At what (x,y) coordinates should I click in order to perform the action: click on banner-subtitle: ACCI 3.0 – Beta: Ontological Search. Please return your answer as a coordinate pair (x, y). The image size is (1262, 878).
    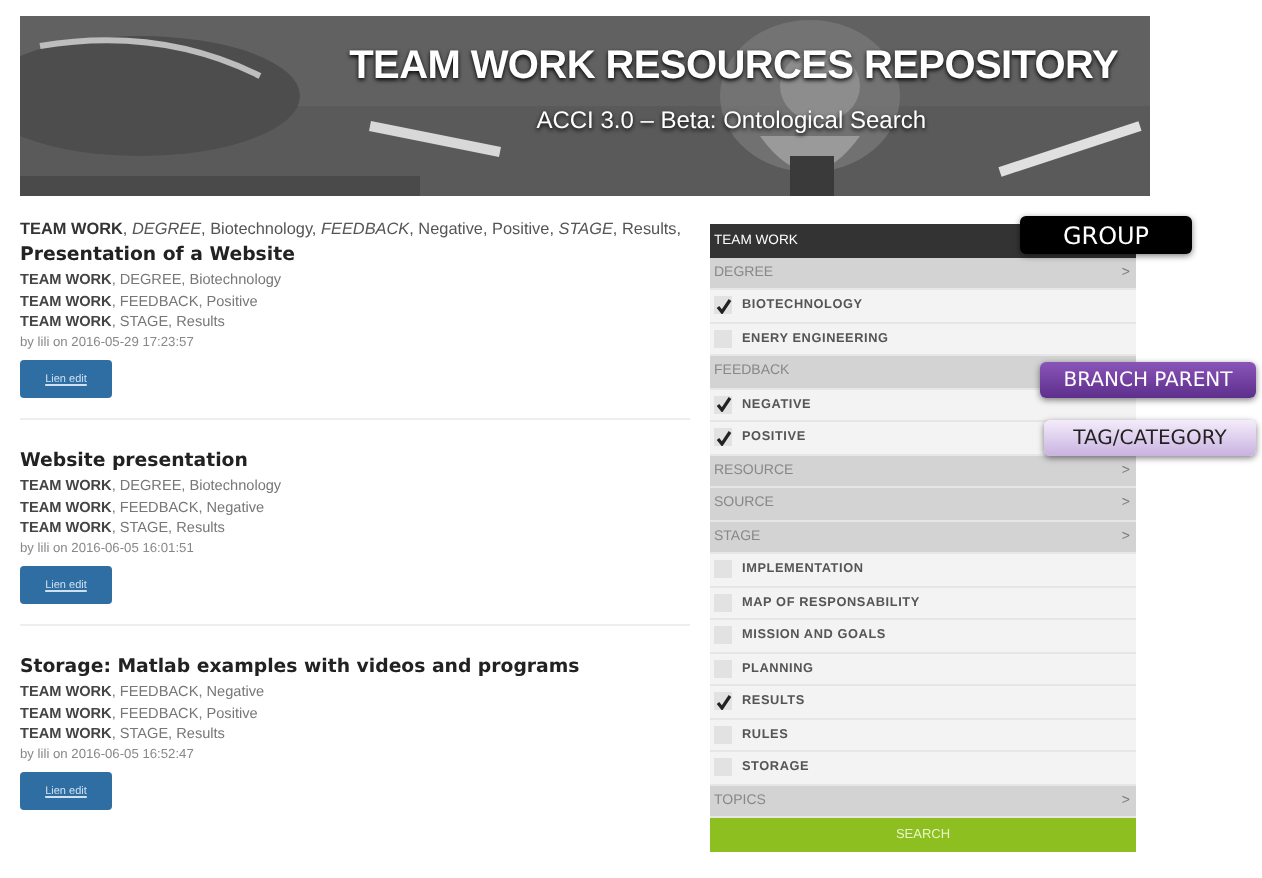
    Looking at the image, I should click on (731, 120).